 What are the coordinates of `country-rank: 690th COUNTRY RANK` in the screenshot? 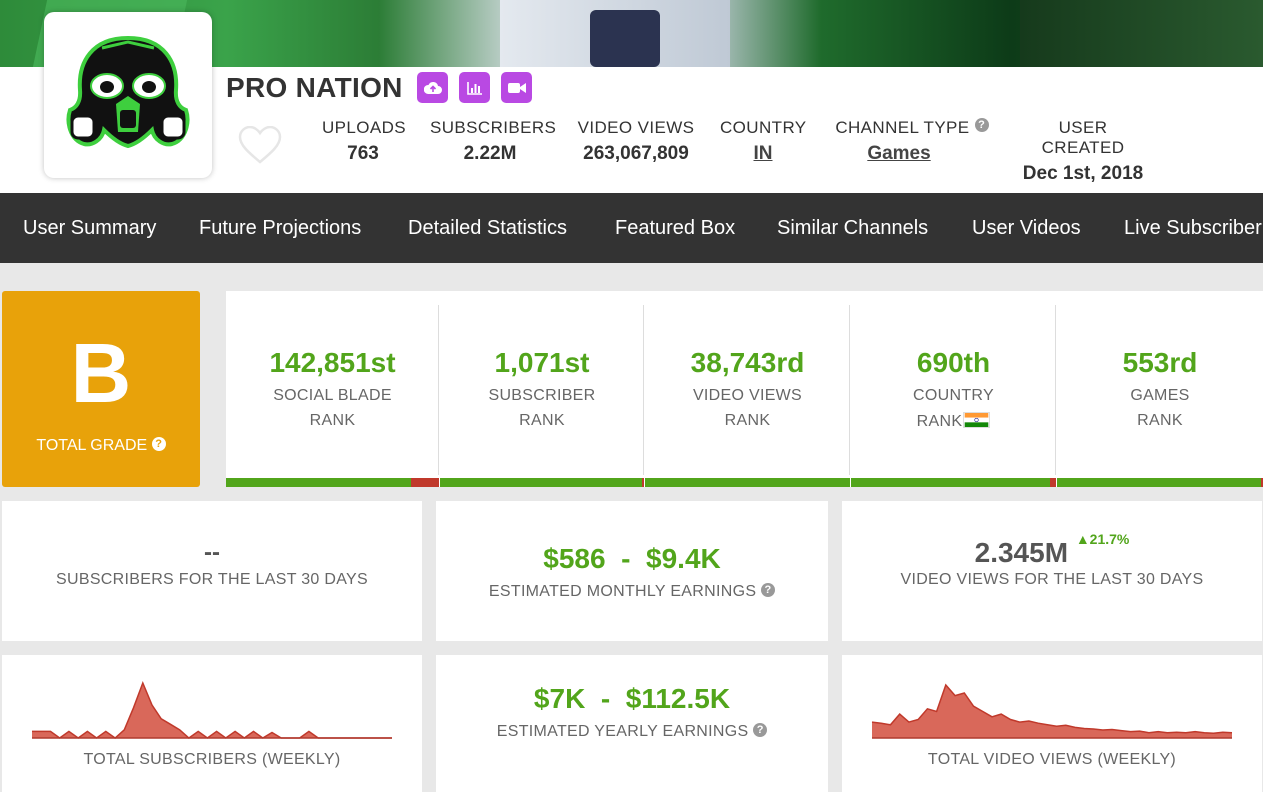 It's located at (953, 389).